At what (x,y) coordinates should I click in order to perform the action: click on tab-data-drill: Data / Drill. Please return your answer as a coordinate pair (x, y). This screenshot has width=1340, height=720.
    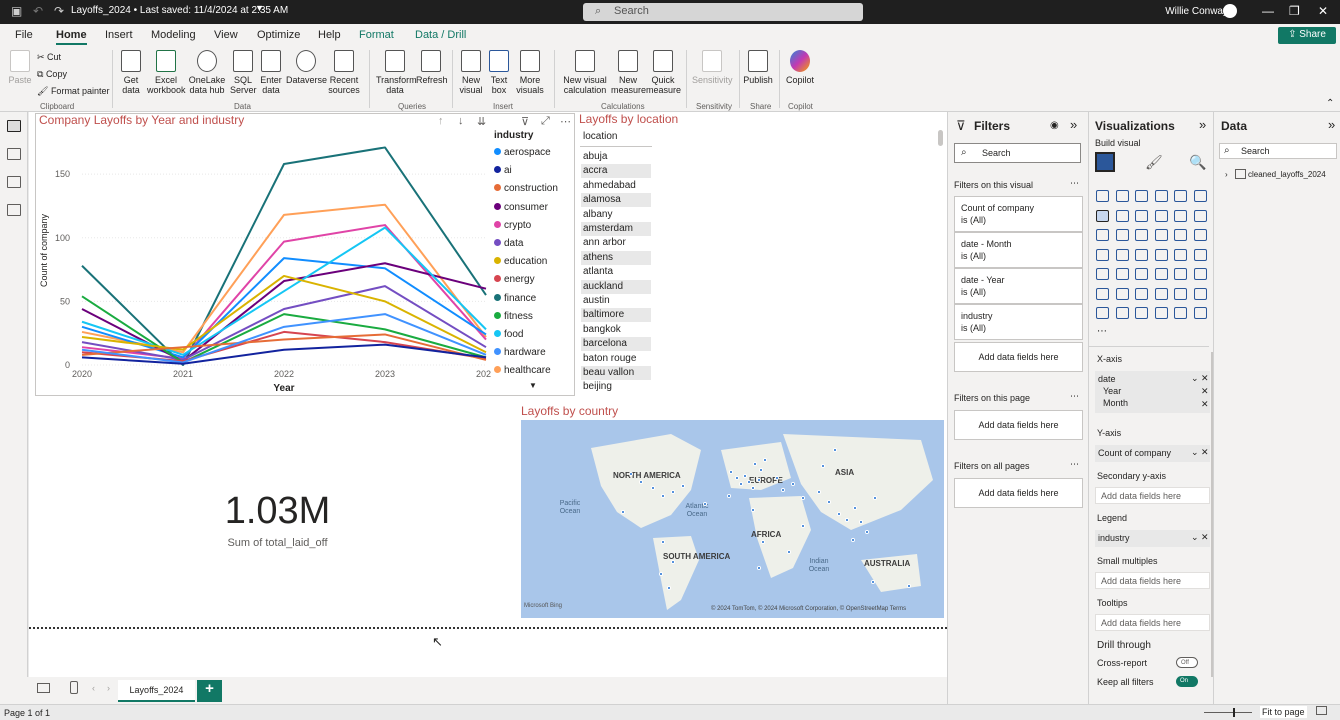
    Looking at the image, I should click on (440, 35).